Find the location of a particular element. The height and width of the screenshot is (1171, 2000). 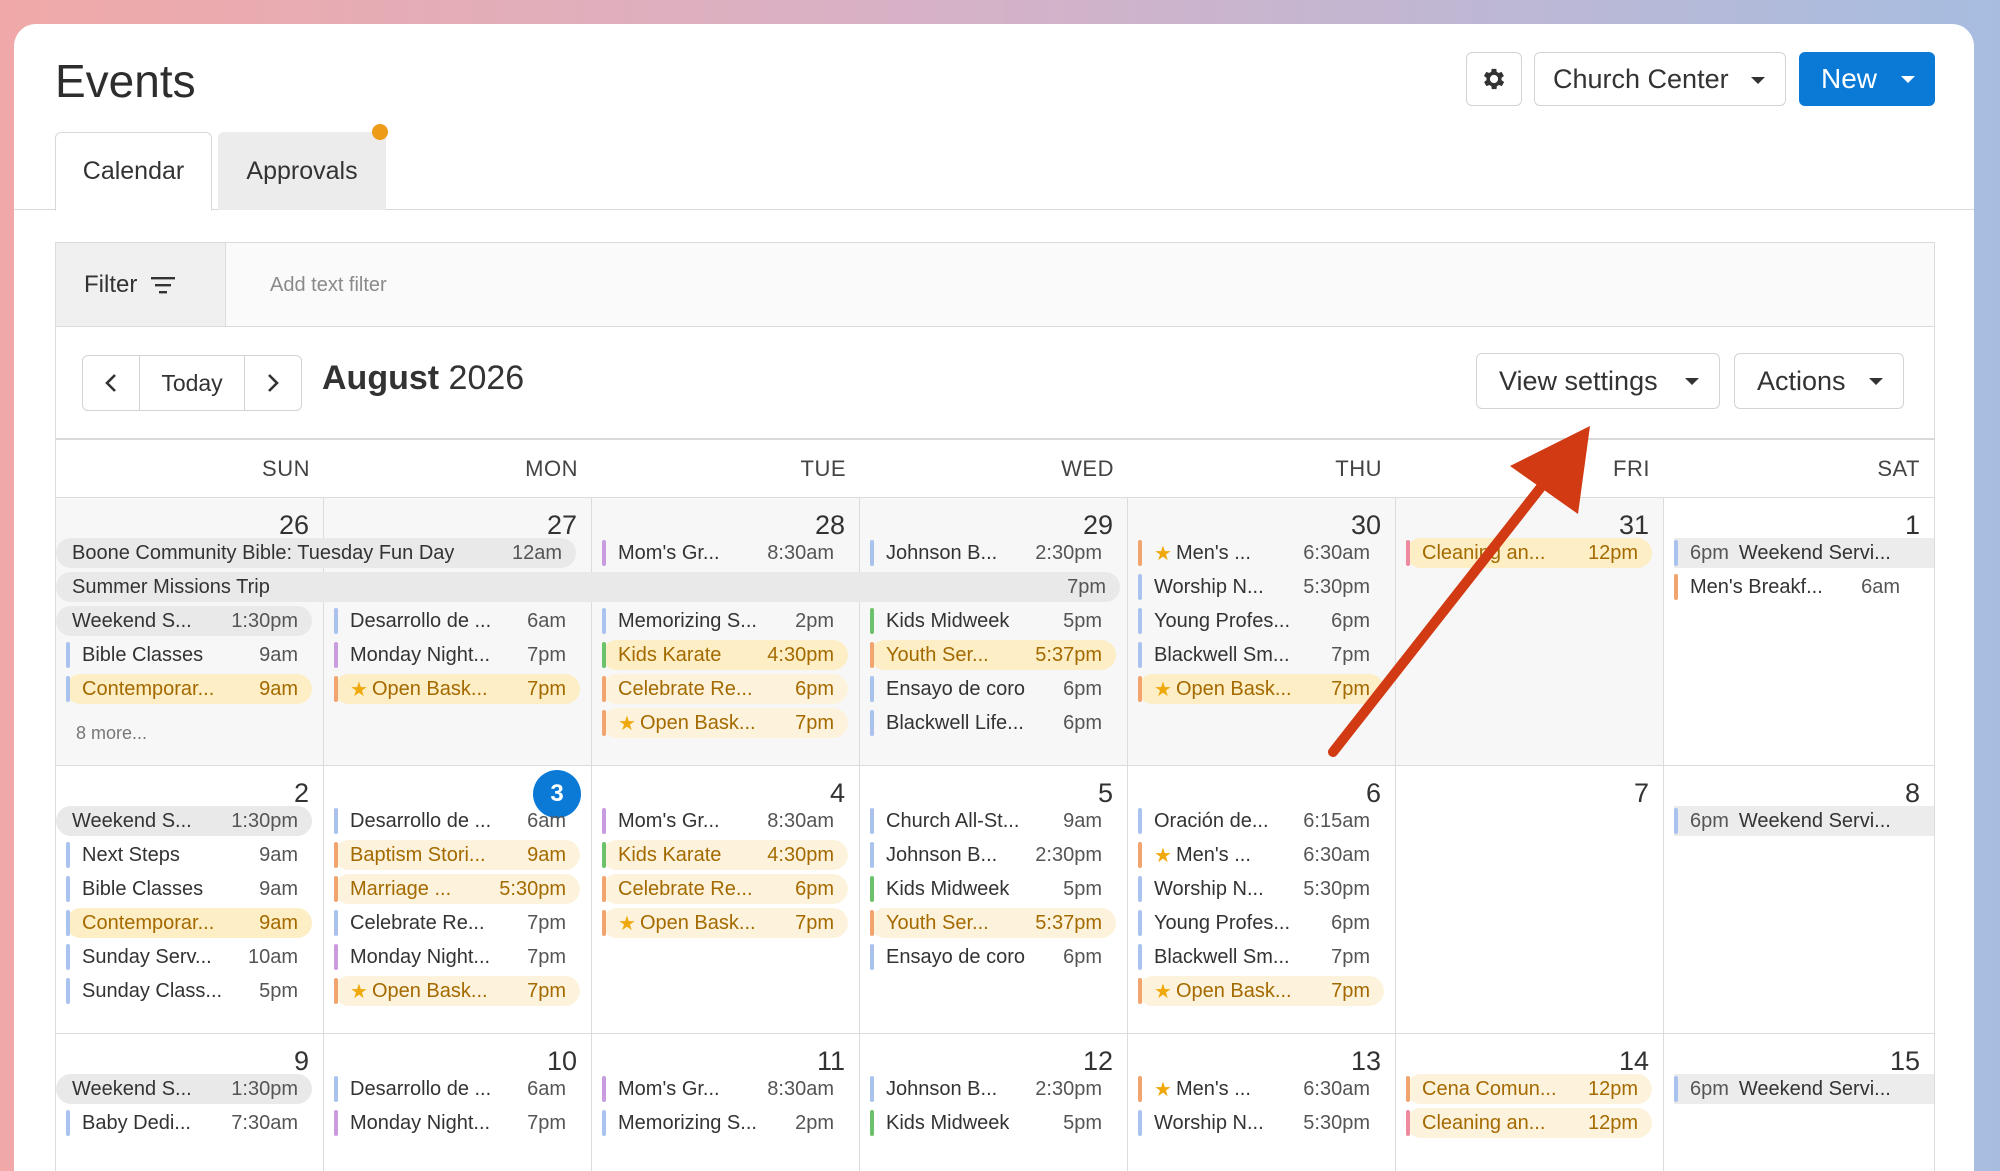

event-item: Baby Dedi... 7:30am is located at coordinates (189, 1123).